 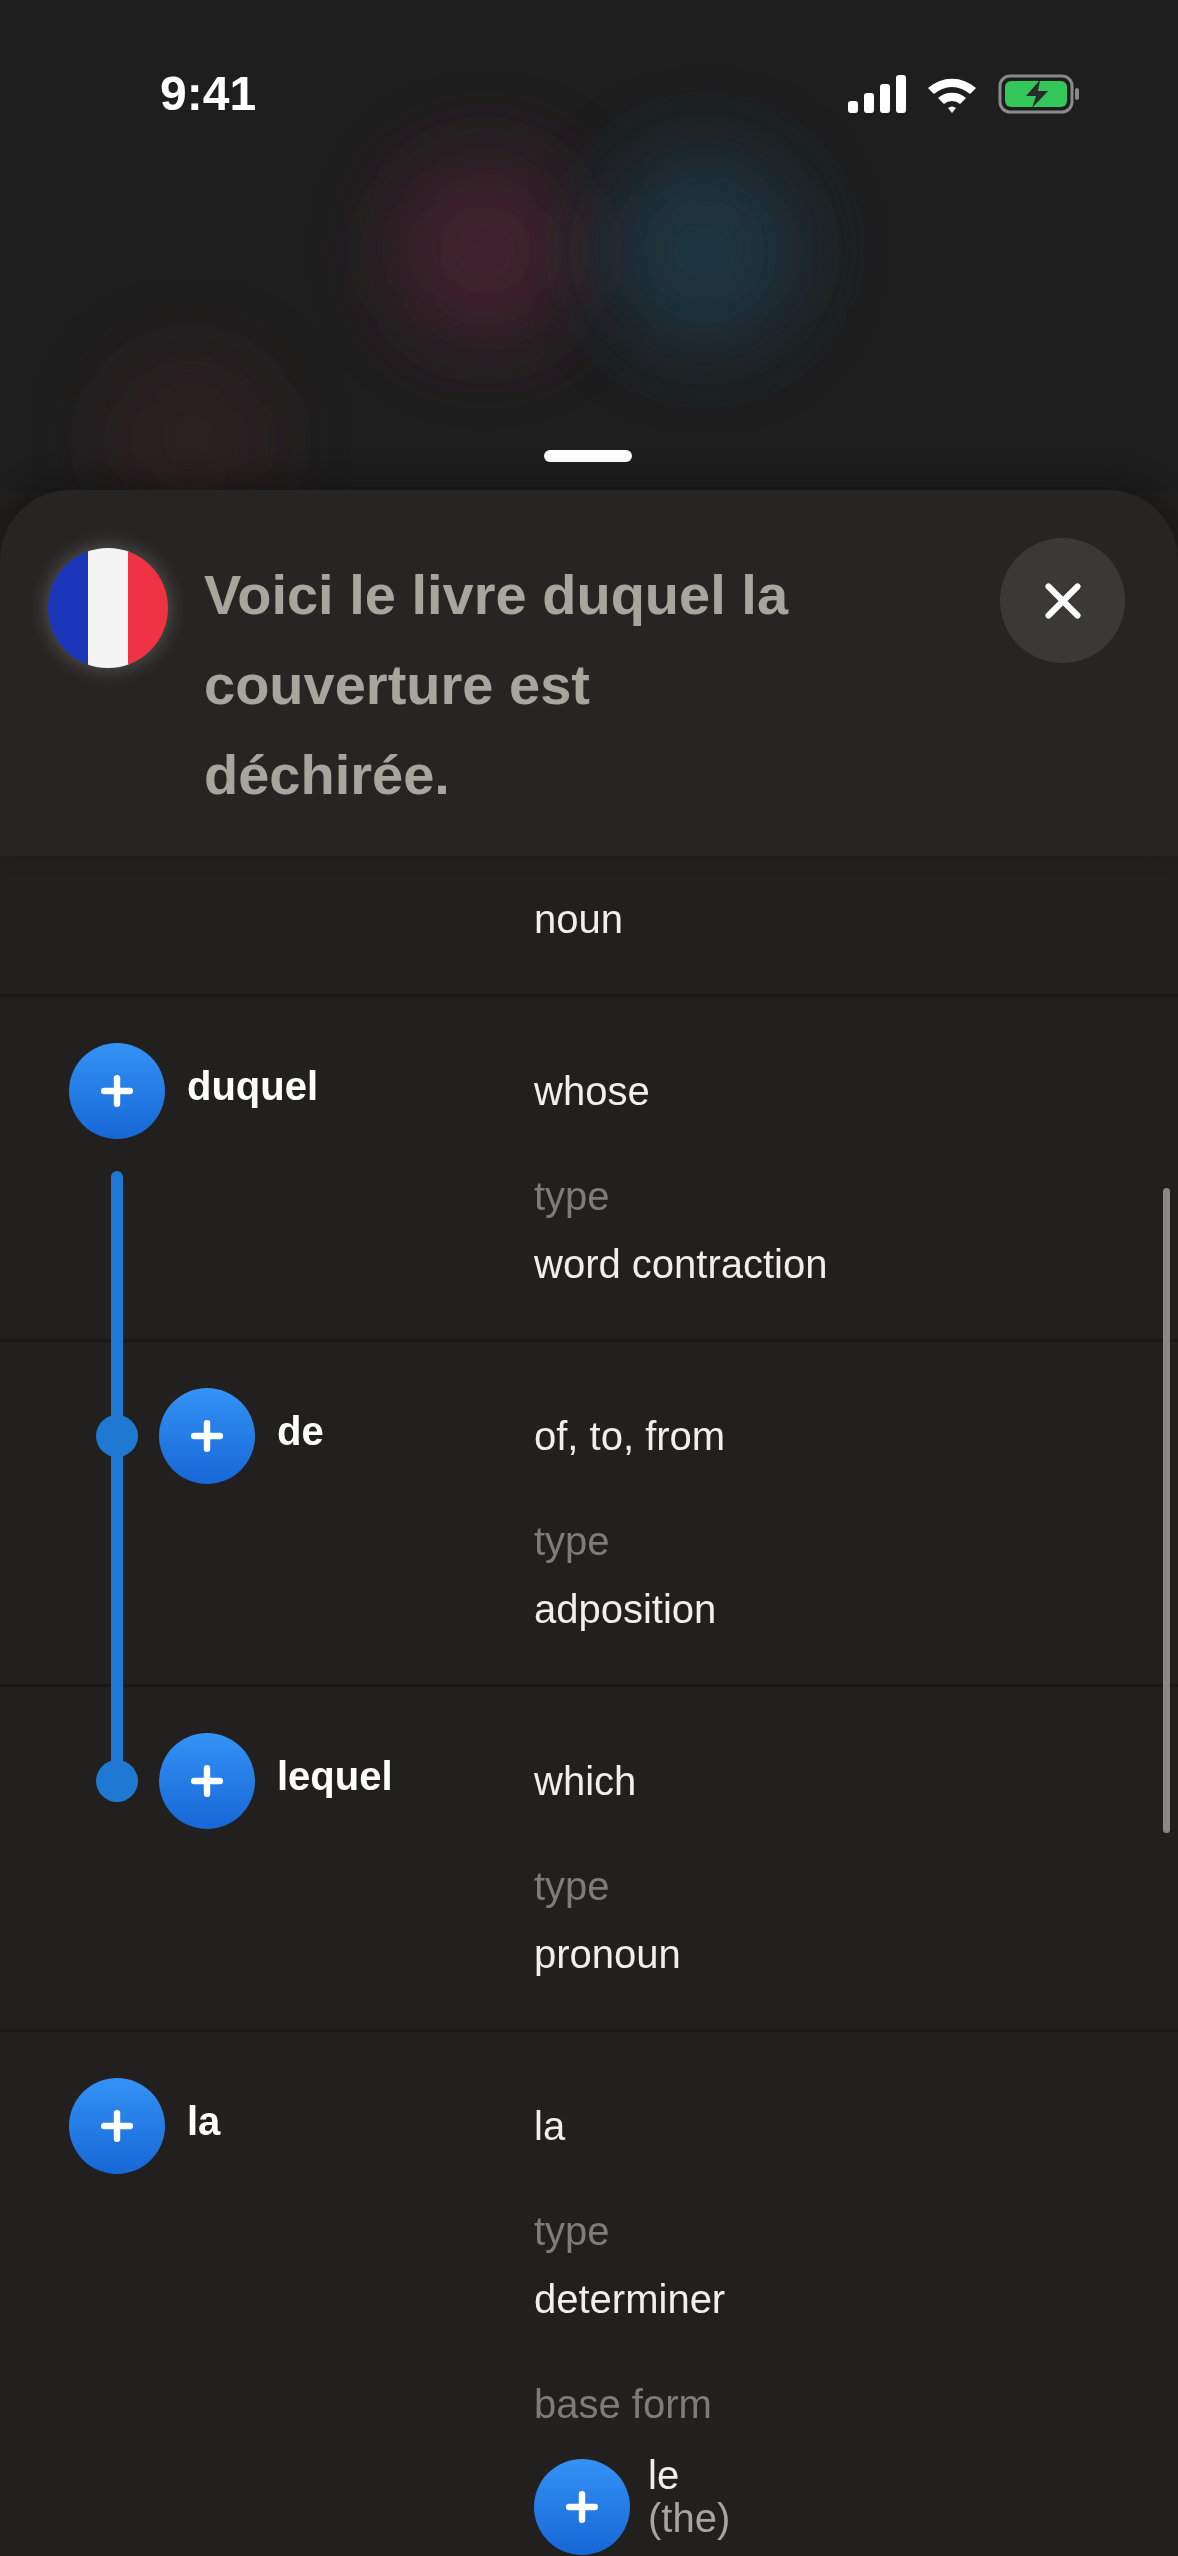 I want to click on field-value: determiner, so click(x=630, y=2299).